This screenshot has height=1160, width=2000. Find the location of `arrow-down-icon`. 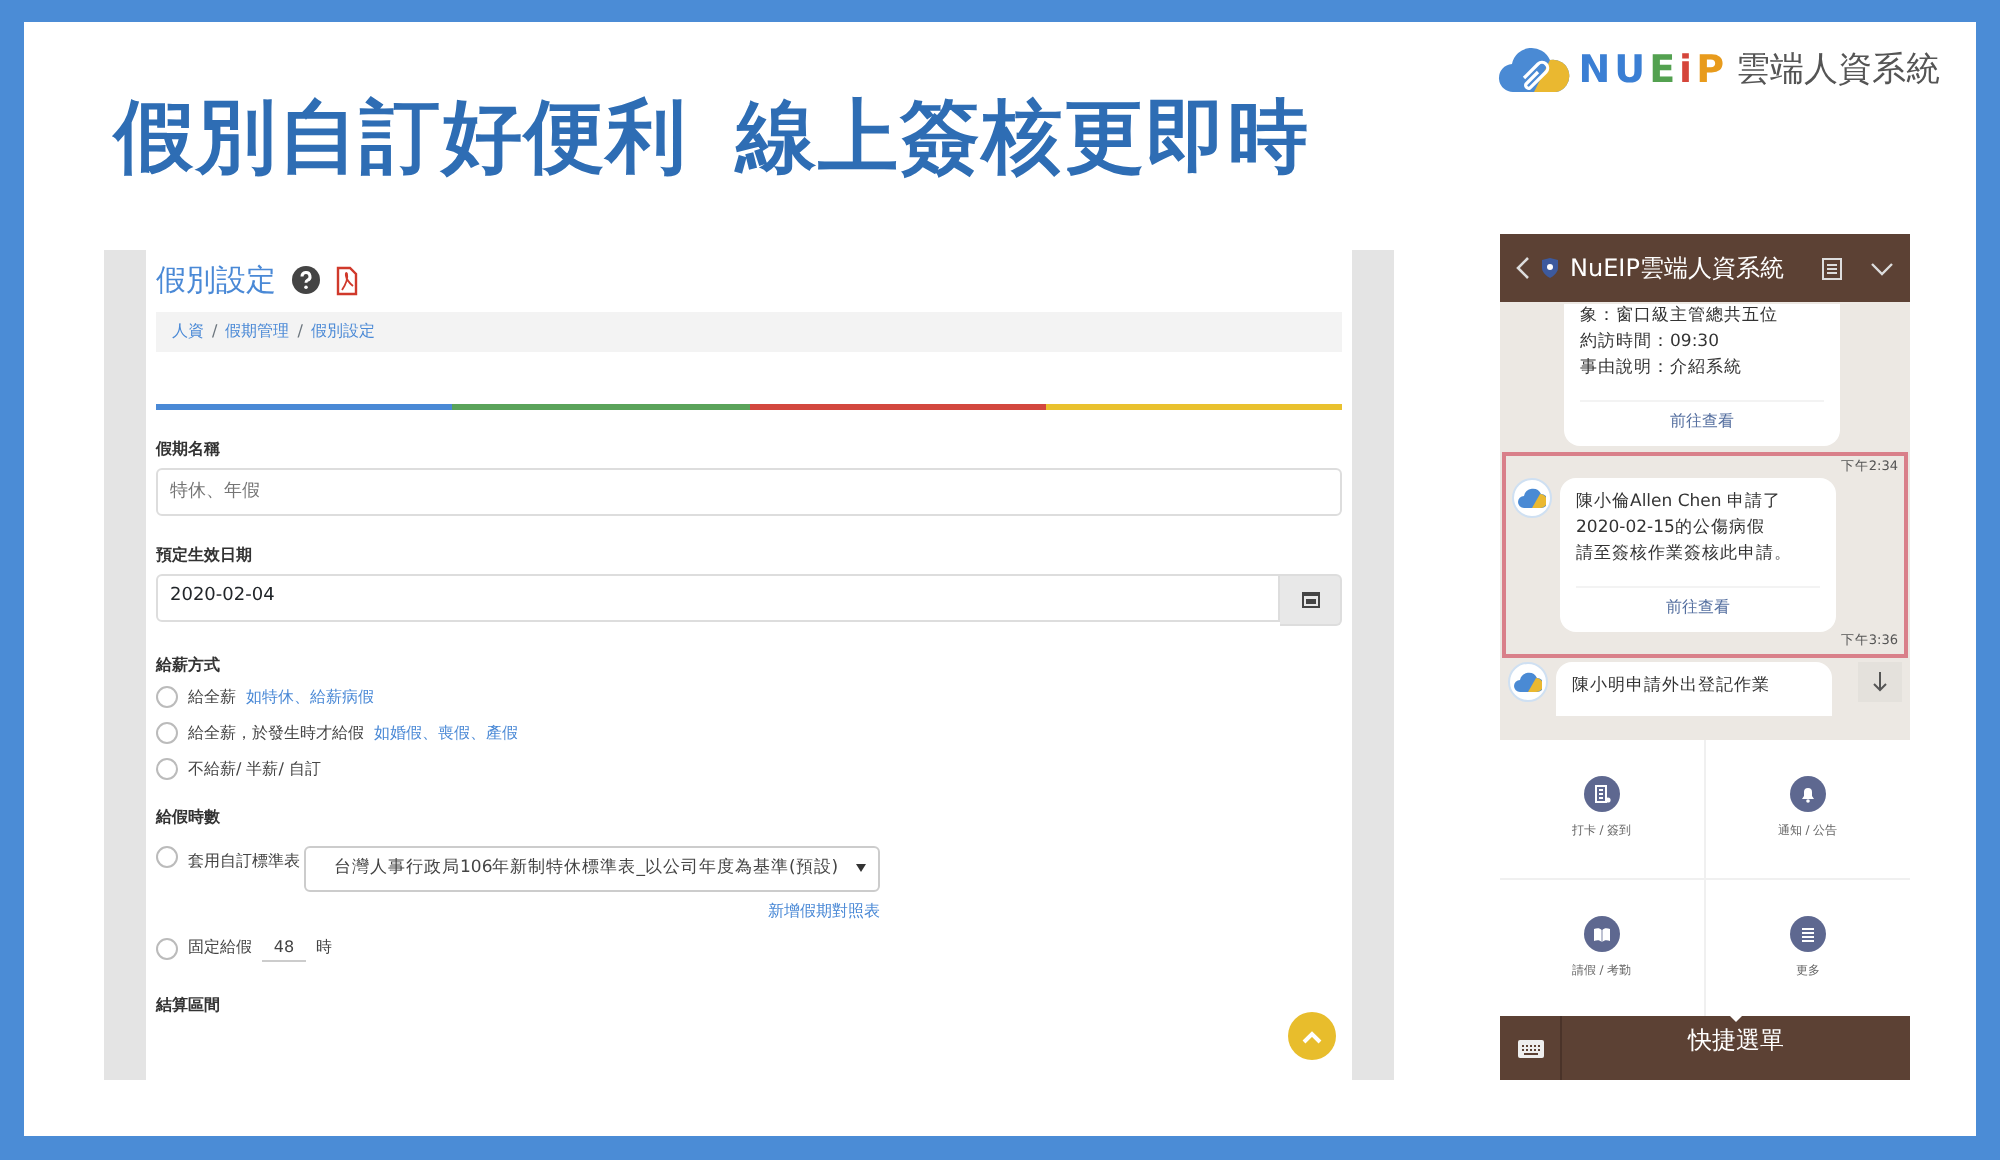

arrow-down-icon is located at coordinates (1880, 682).